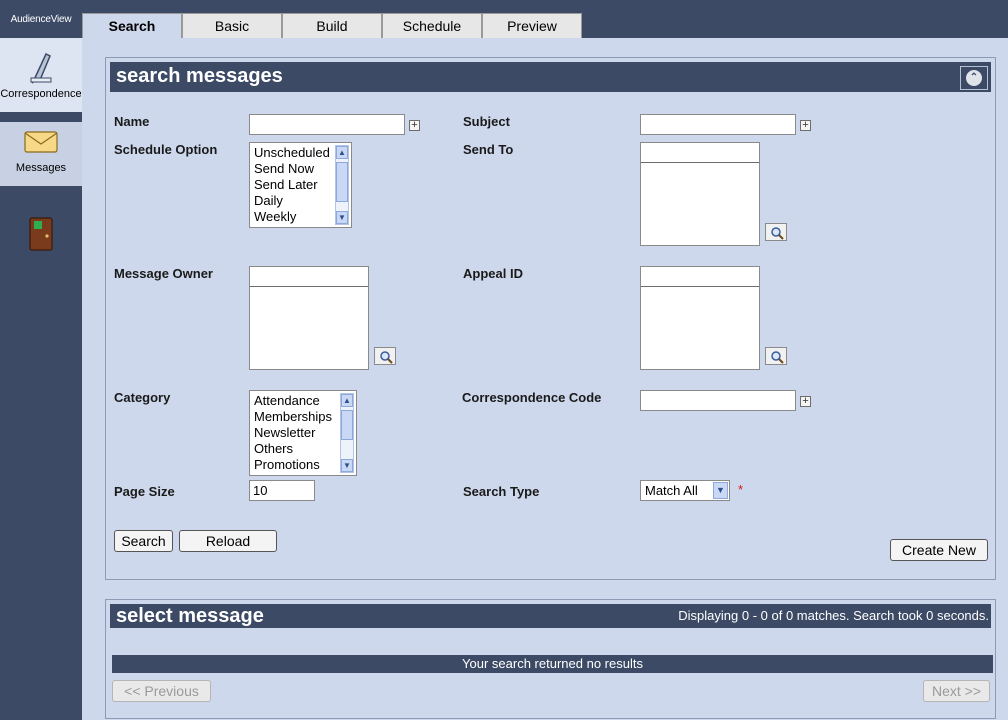  What do you see at coordinates (488, 149) in the screenshot?
I see `sendto-label: Send To` at bounding box center [488, 149].